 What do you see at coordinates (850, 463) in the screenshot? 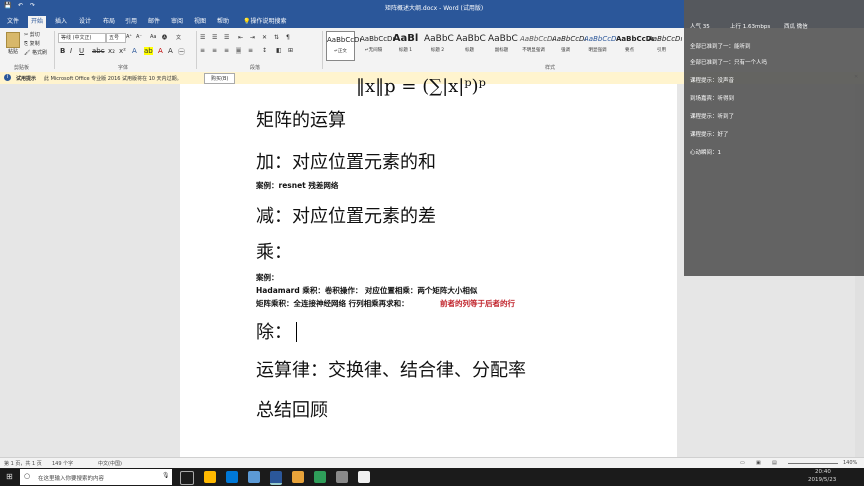
I see `zoom-level: 140%` at bounding box center [850, 463].